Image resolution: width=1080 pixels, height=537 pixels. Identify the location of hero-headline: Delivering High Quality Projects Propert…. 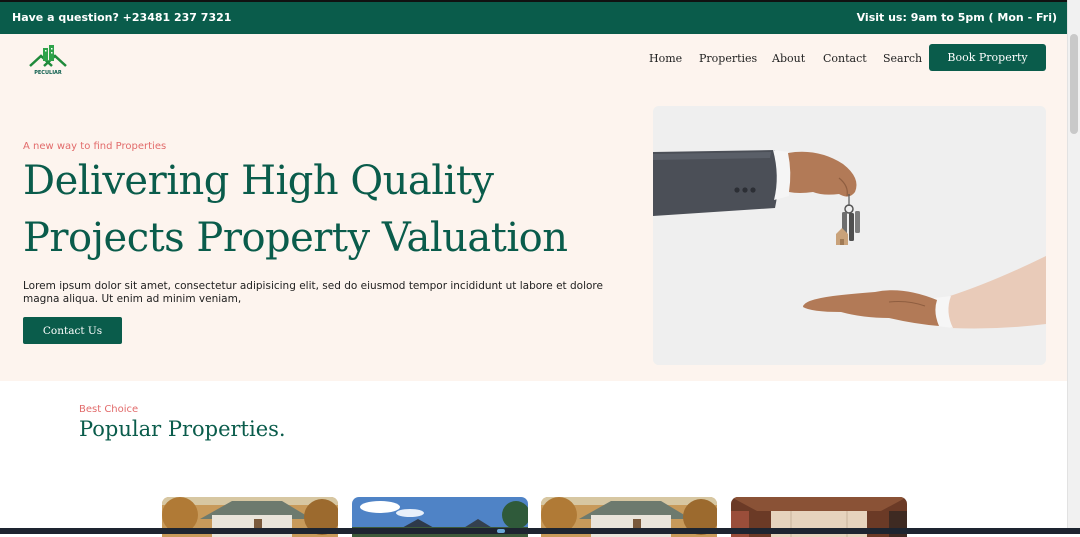
(295, 209).